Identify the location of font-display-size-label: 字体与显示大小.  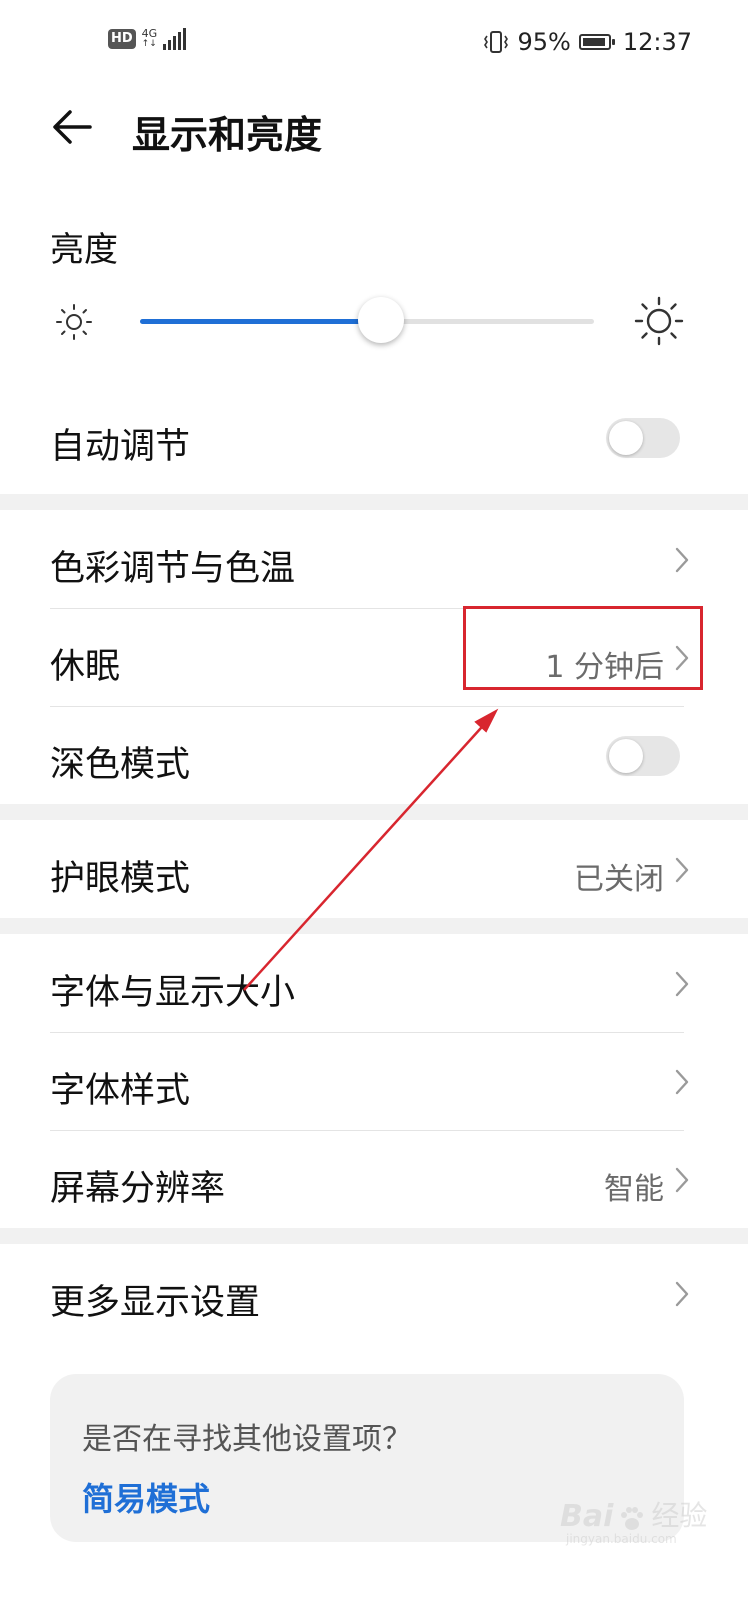
(173, 993).